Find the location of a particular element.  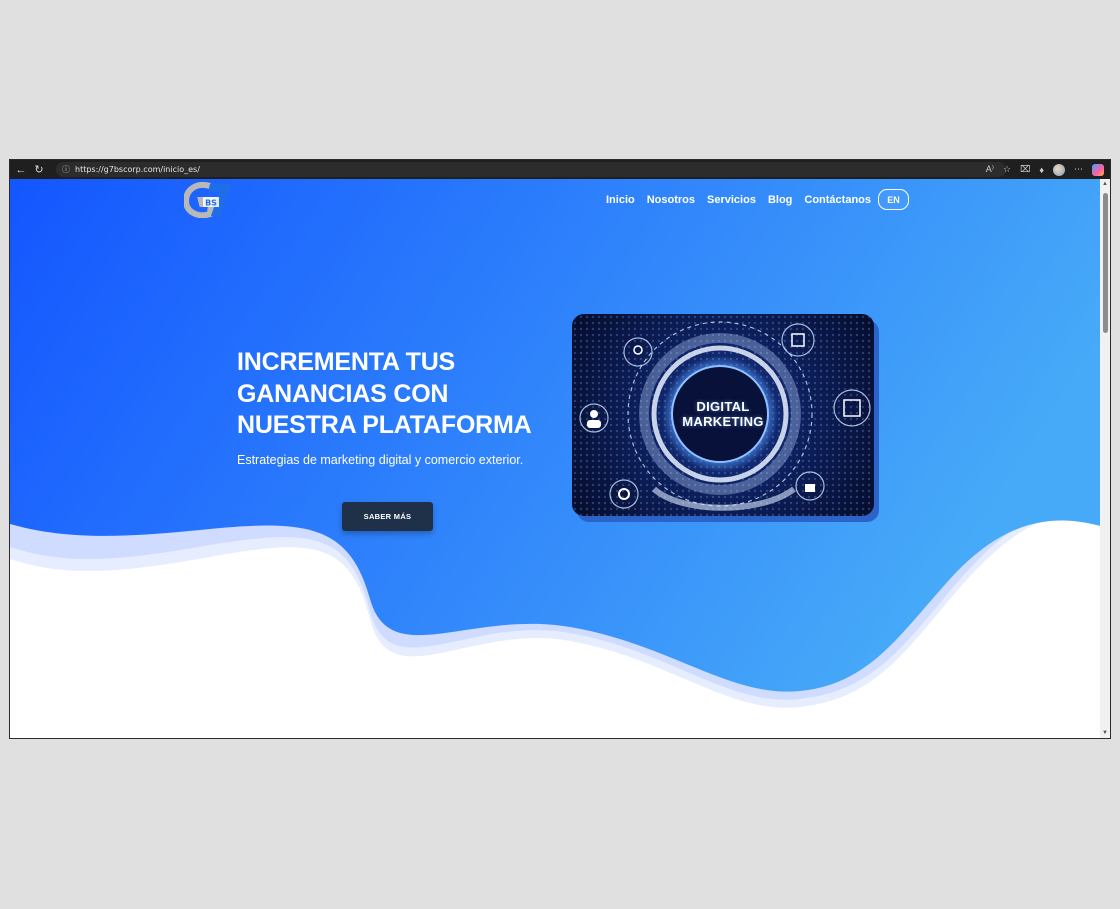

language-toggle-button: EN is located at coordinates (893, 199).